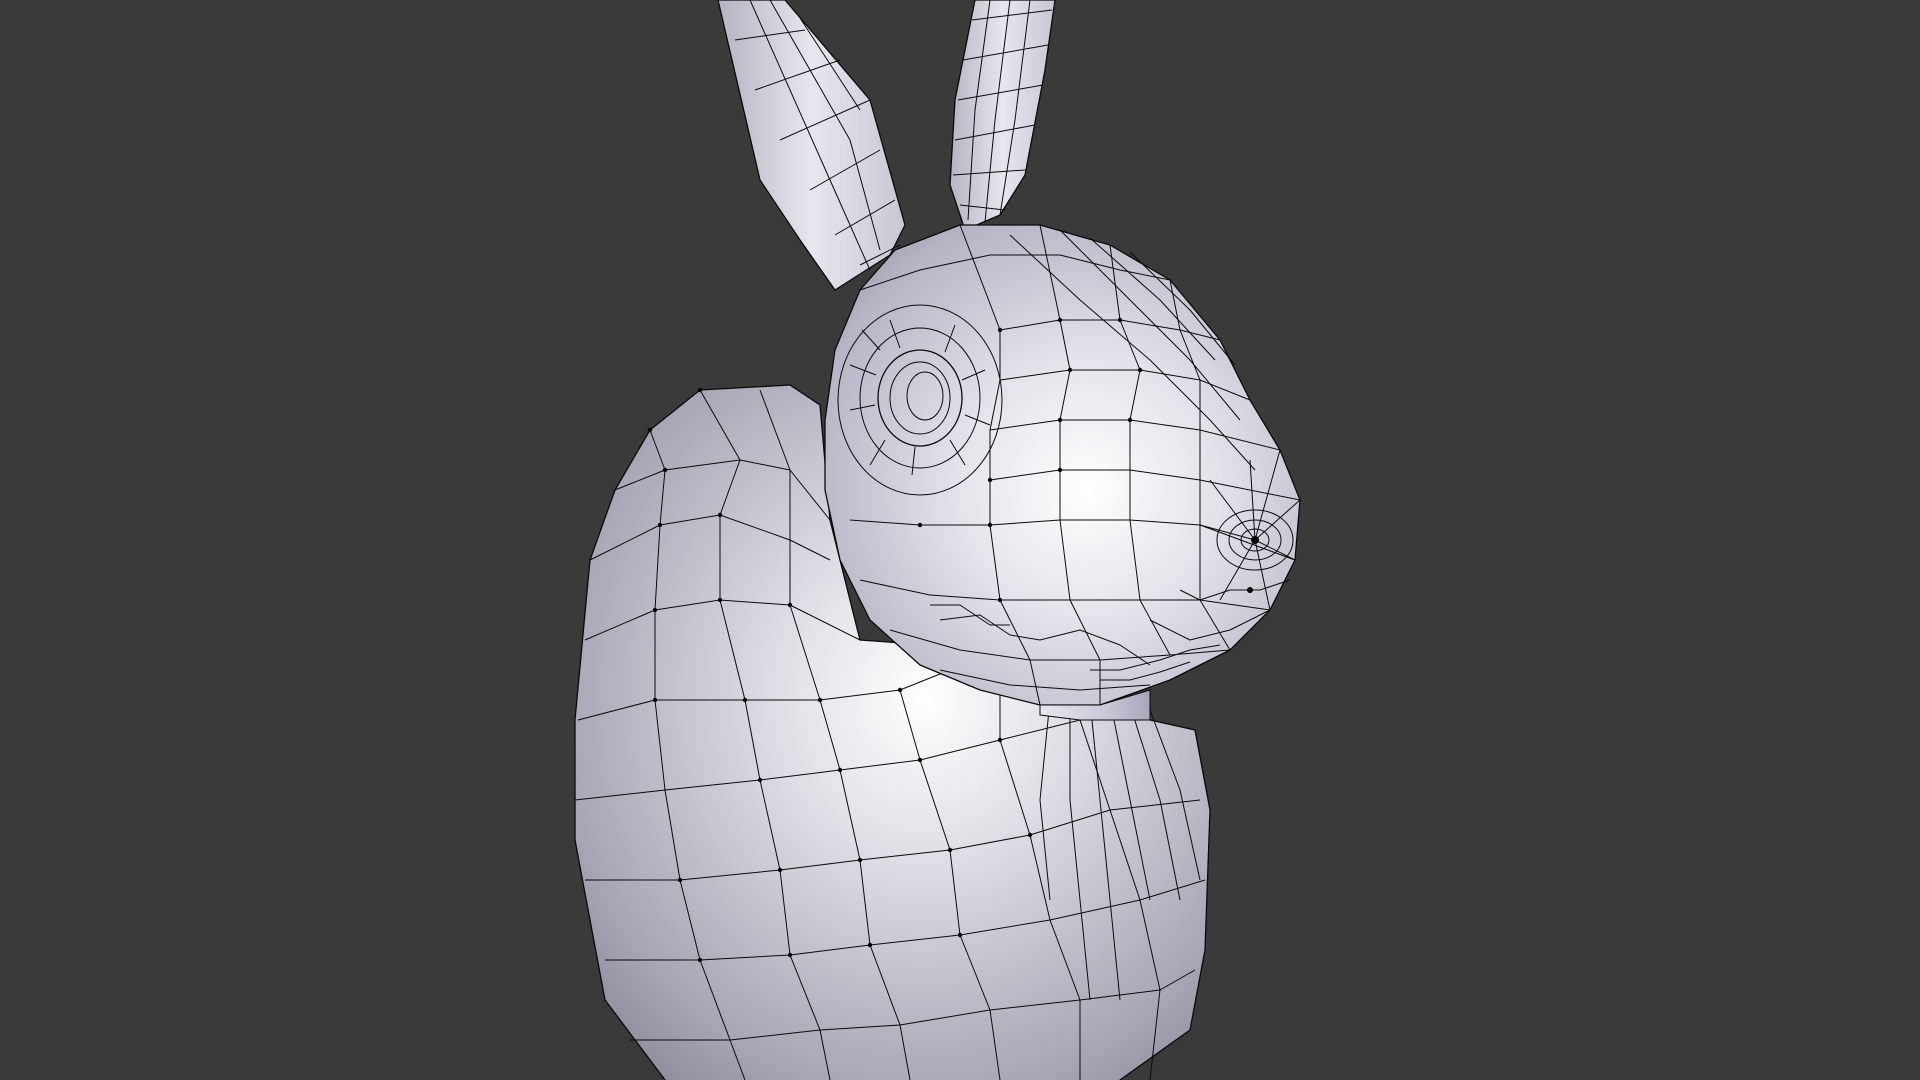  What do you see at coordinates (1002, 115) in the screenshot?
I see `right-ear` at bounding box center [1002, 115].